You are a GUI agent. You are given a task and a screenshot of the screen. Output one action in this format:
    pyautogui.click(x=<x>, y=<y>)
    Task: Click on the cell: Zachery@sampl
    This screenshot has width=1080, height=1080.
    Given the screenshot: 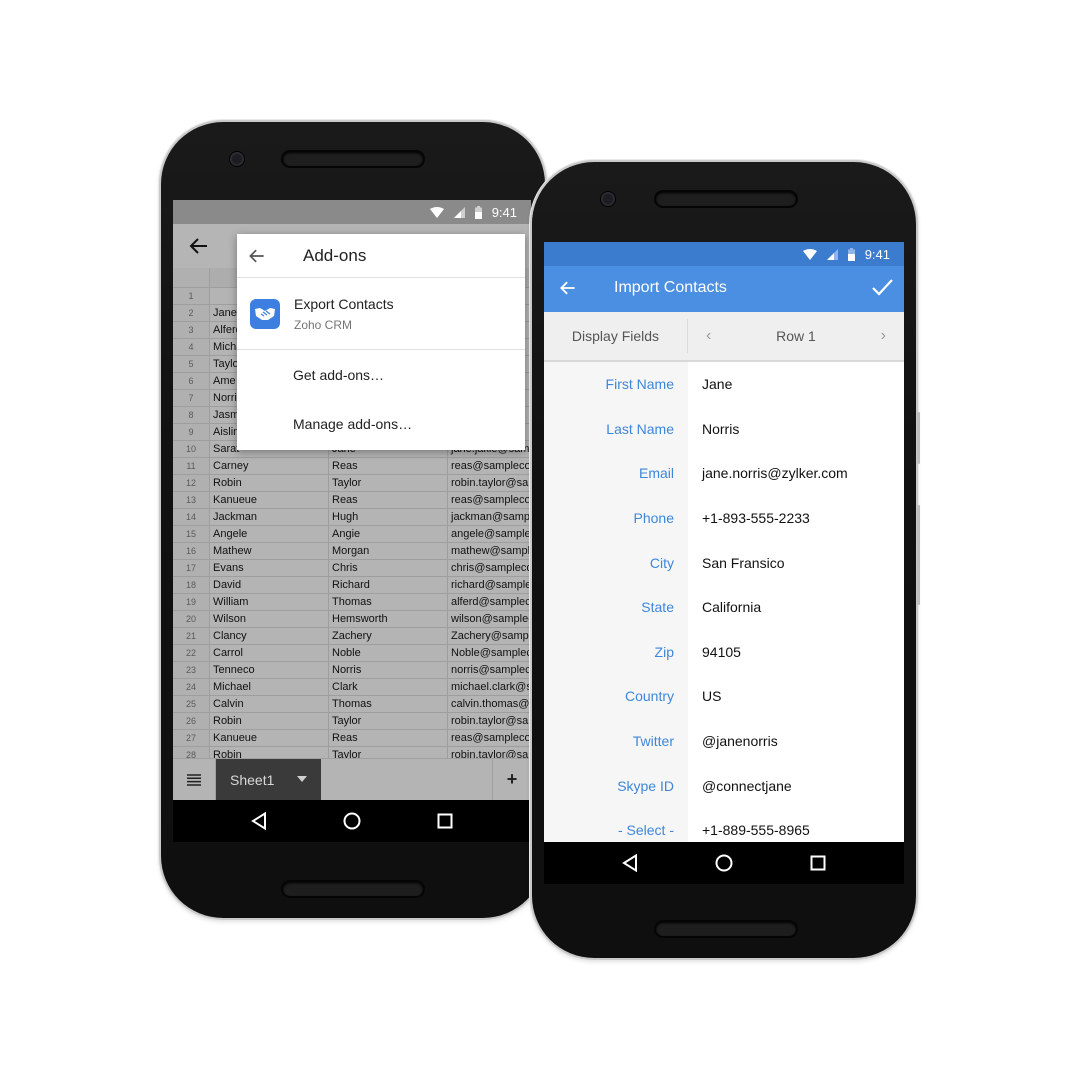 What is the action you would take?
    pyautogui.click(x=489, y=636)
    